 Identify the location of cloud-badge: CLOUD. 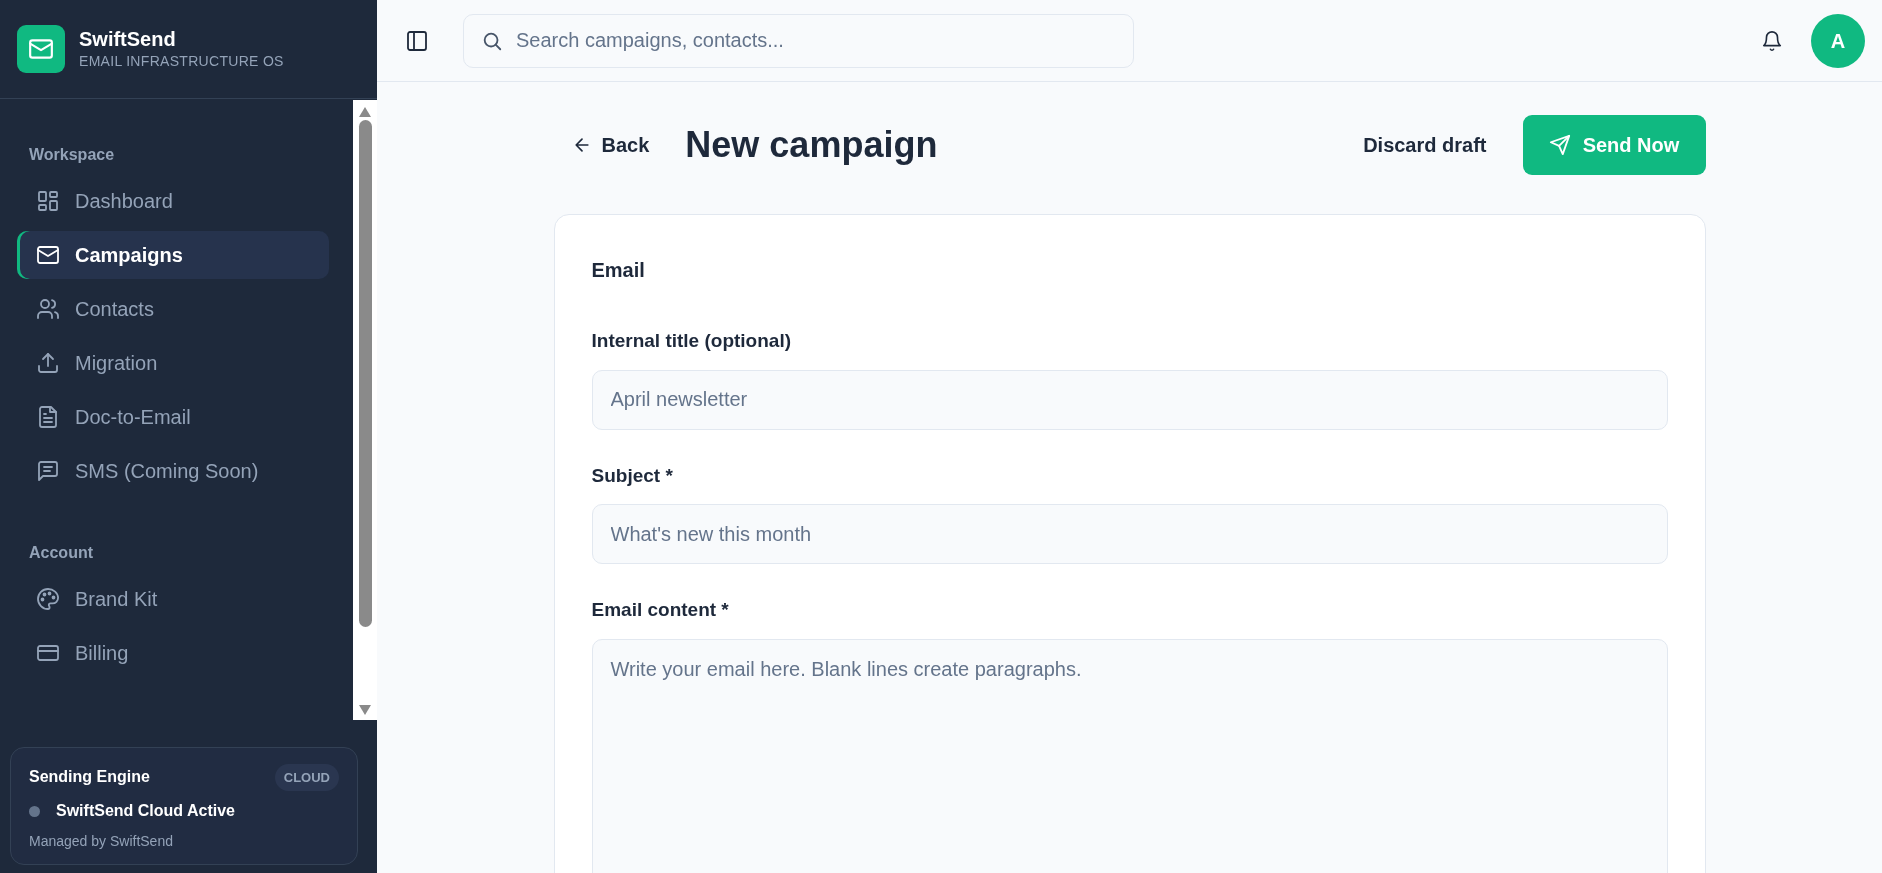
(306, 777).